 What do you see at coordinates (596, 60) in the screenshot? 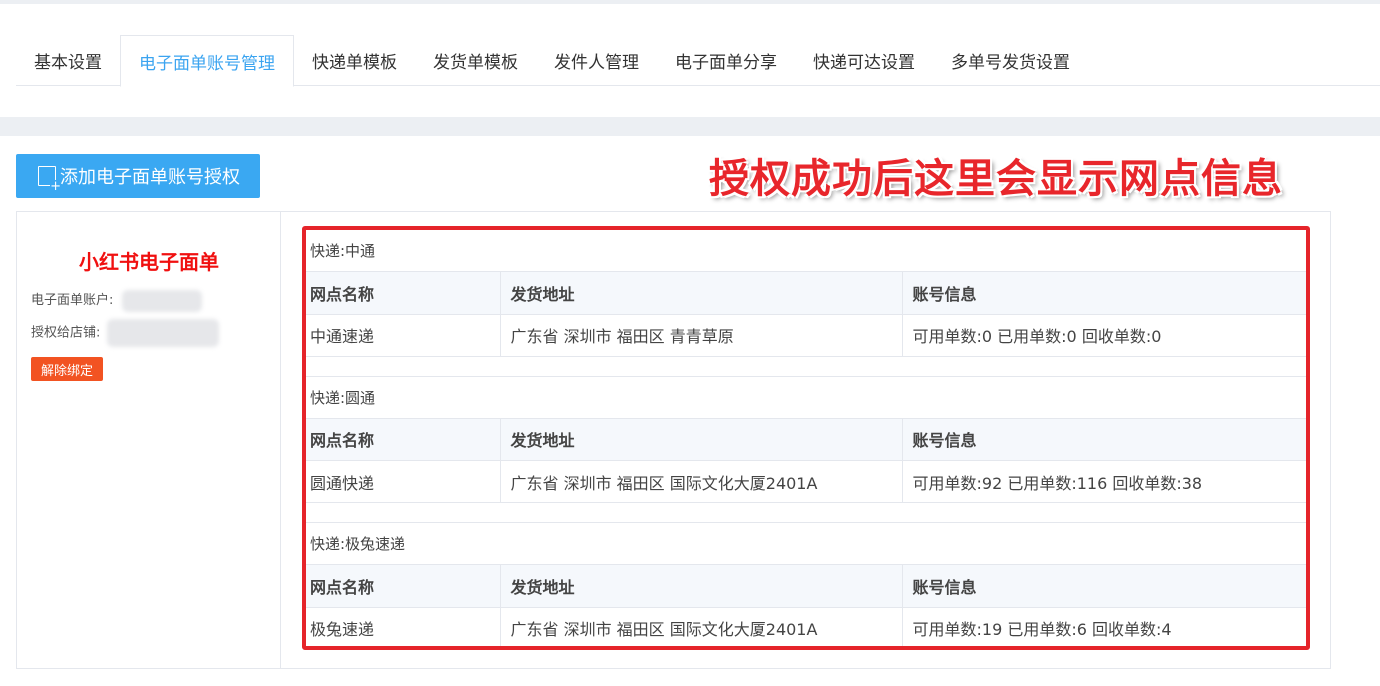
I see `tab-sender-management: 发件人管理` at bounding box center [596, 60].